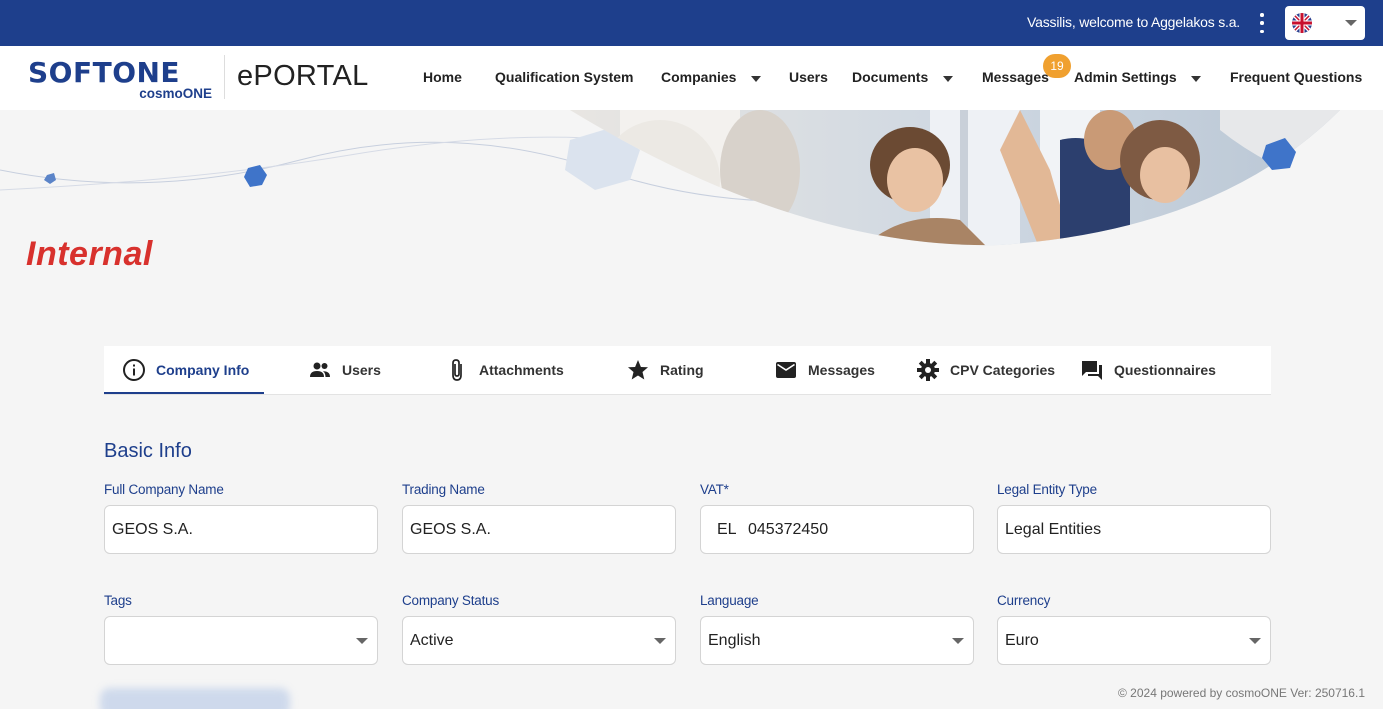 This screenshot has height=709, width=1383. I want to click on tab-company-info: Company Info, so click(185, 370).